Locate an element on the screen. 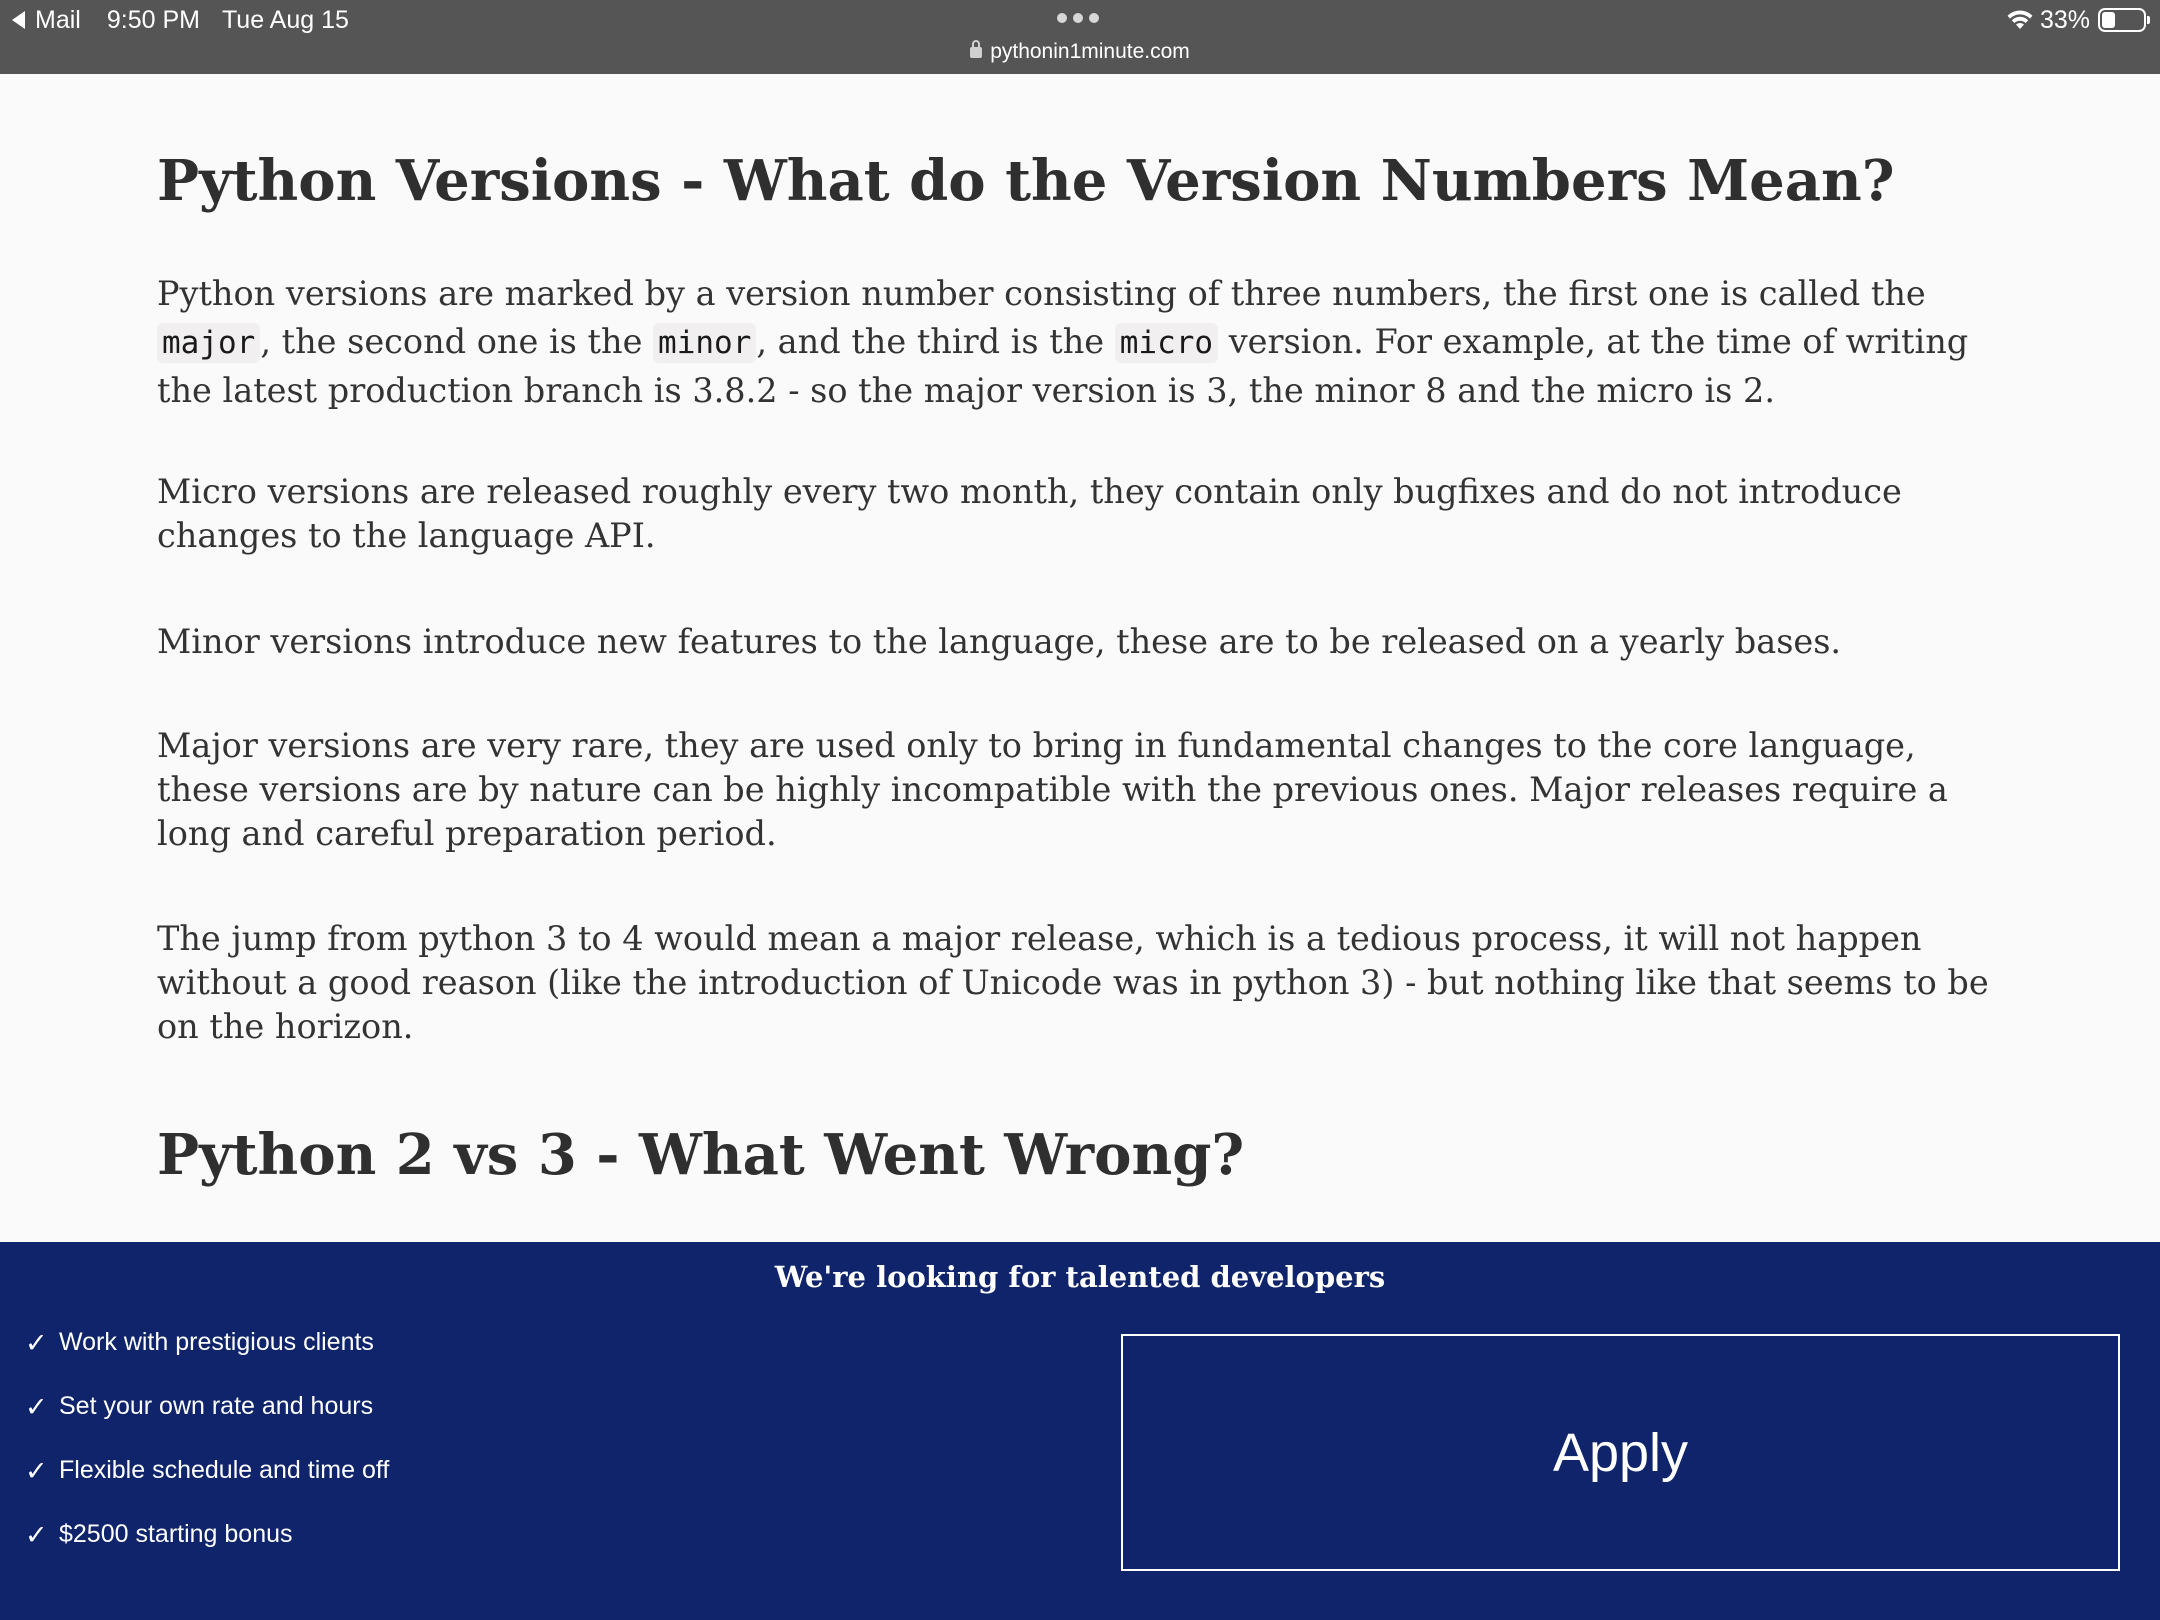 This screenshot has width=2160, height=1620. battery-percentage: 33% is located at coordinates (2064, 19).